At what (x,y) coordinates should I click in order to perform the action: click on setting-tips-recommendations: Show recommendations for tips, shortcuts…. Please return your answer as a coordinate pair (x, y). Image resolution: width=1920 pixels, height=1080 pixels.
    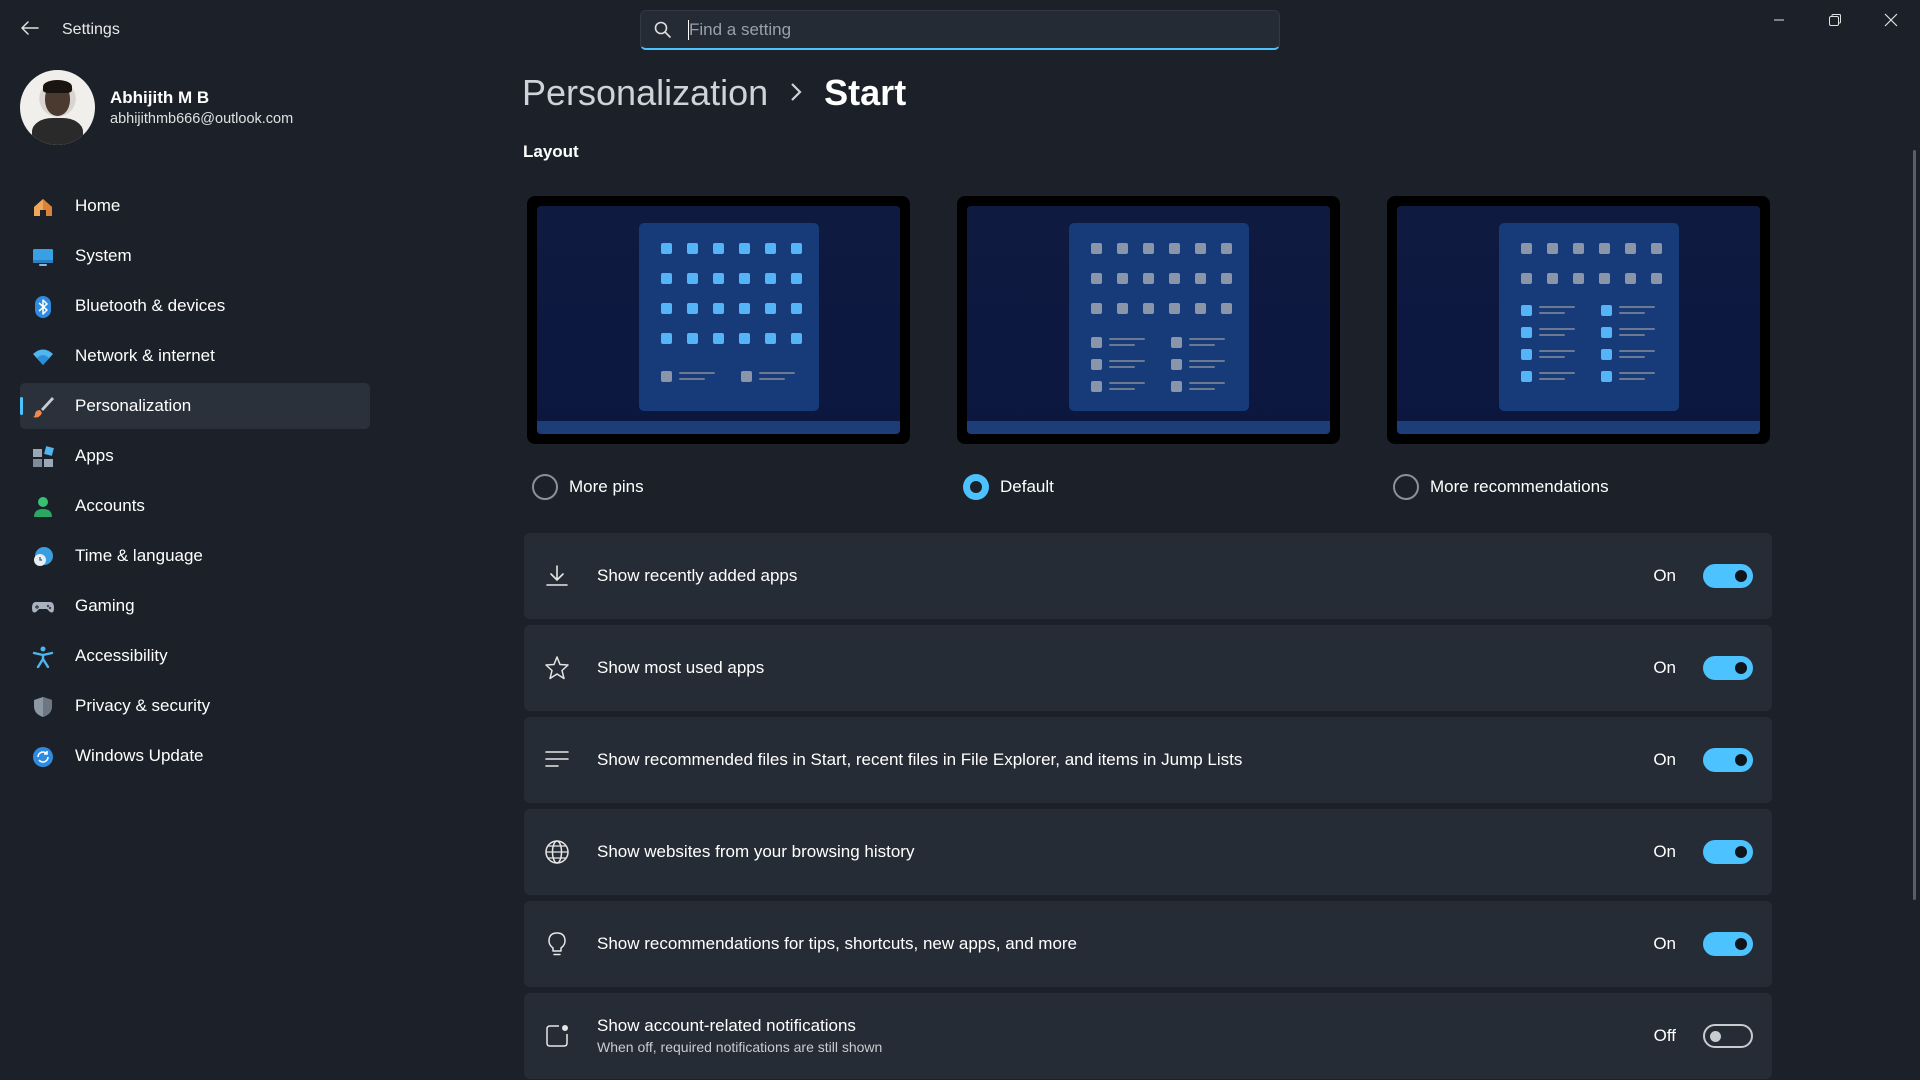
    Looking at the image, I should click on (1148, 944).